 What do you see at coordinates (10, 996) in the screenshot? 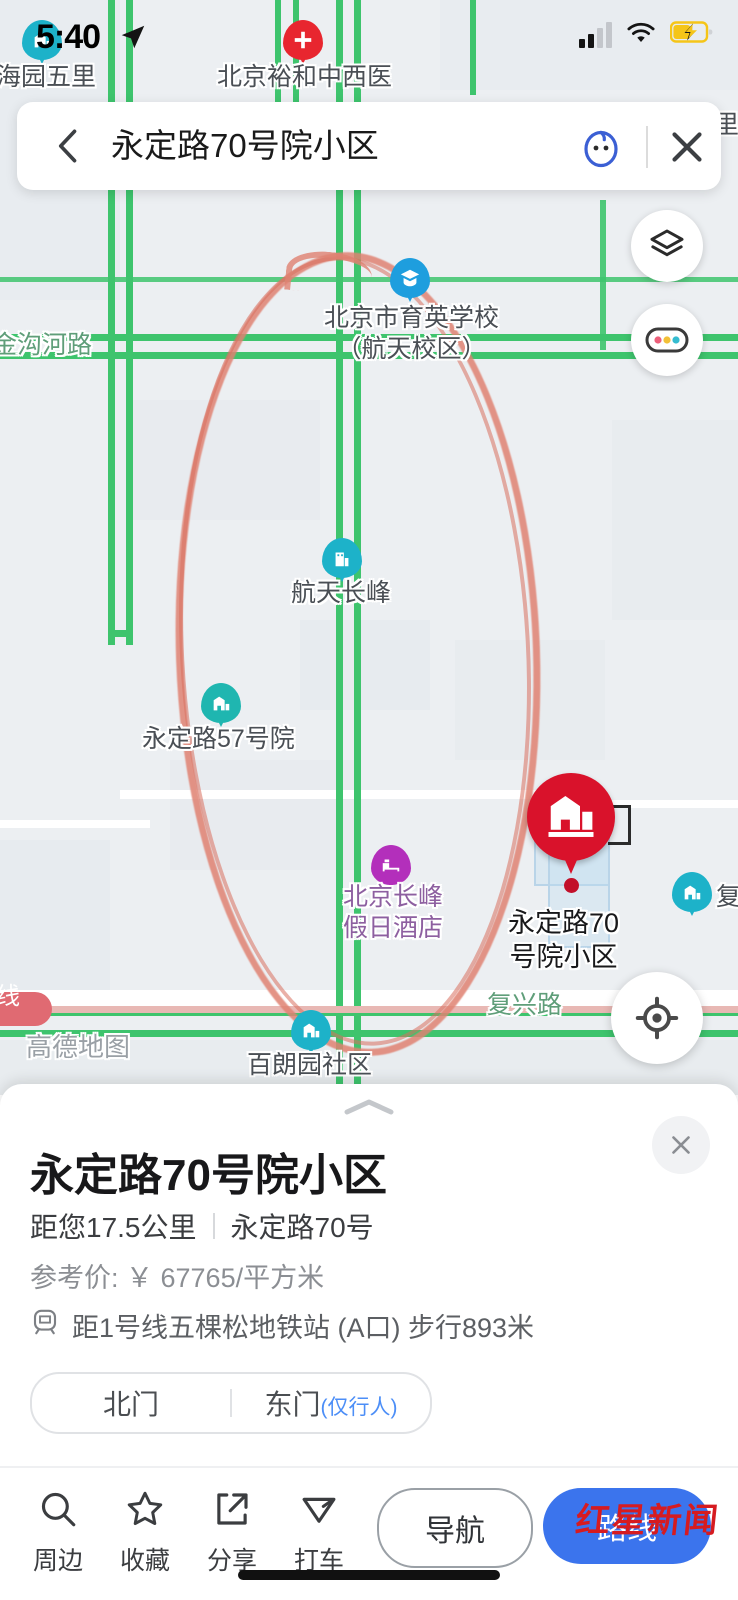
I see `map-label-subway-line: 线` at bounding box center [10, 996].